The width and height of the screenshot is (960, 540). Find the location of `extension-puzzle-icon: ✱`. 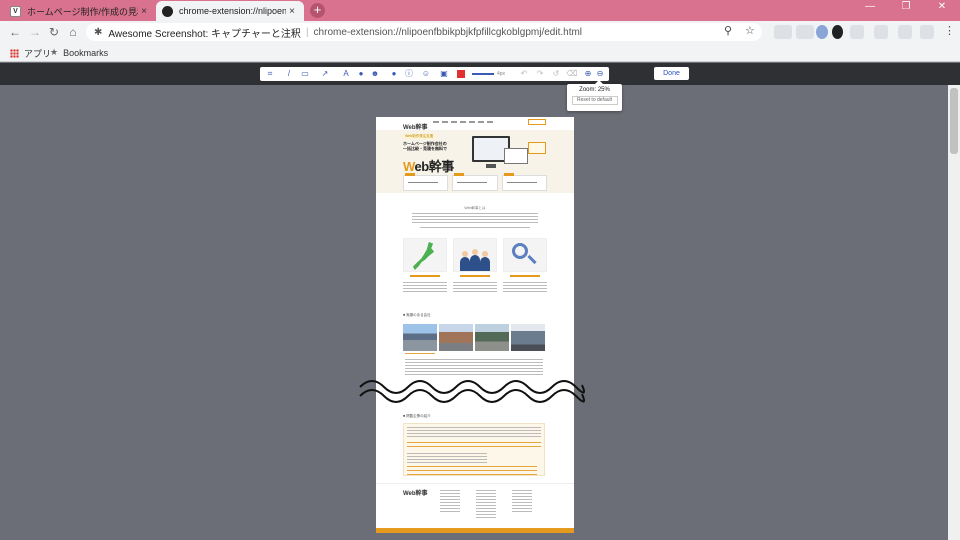

extension-puzzle-icon: ✱ is located at coordinates (98, 32).